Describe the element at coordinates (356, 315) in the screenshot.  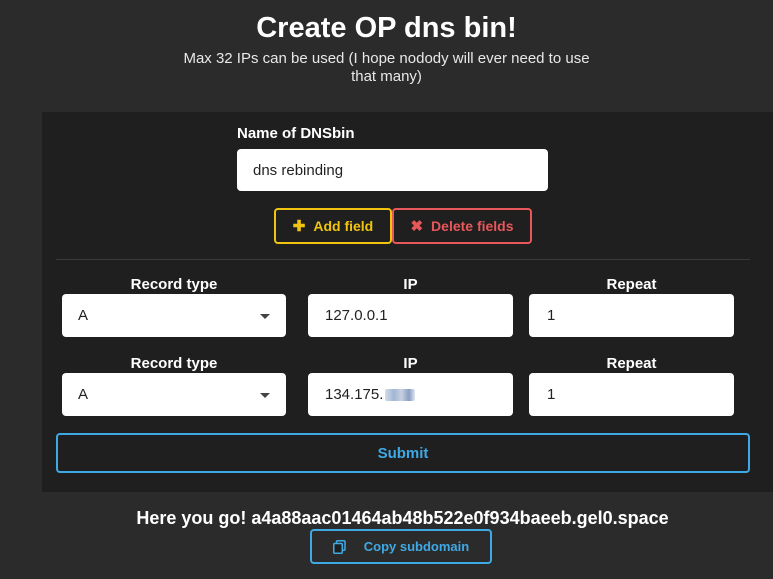
I see `ip-value: 127.0.0.1` at that location.